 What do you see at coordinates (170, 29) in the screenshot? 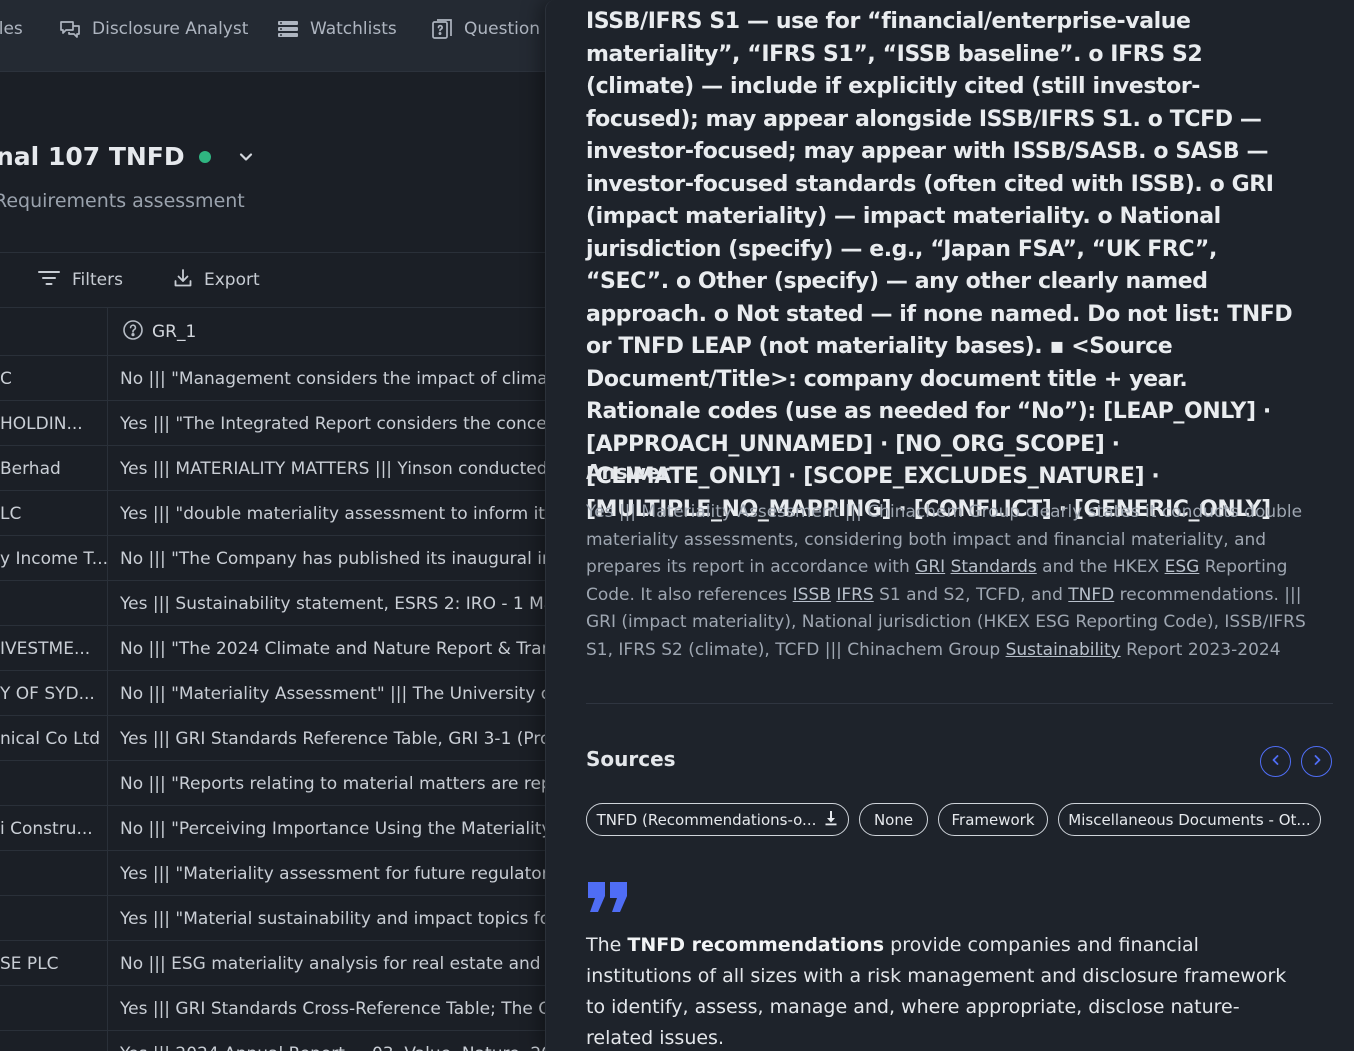
I see `nav-disclosure-analyst-label: Disclosure Analyst` at bounding box center [170, 29].